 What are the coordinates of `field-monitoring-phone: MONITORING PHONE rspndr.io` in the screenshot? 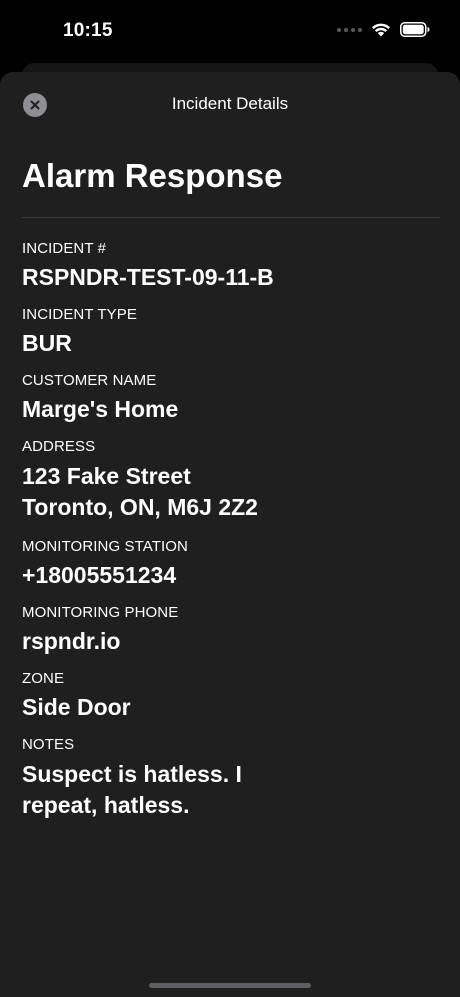 It's located at (231, 629).